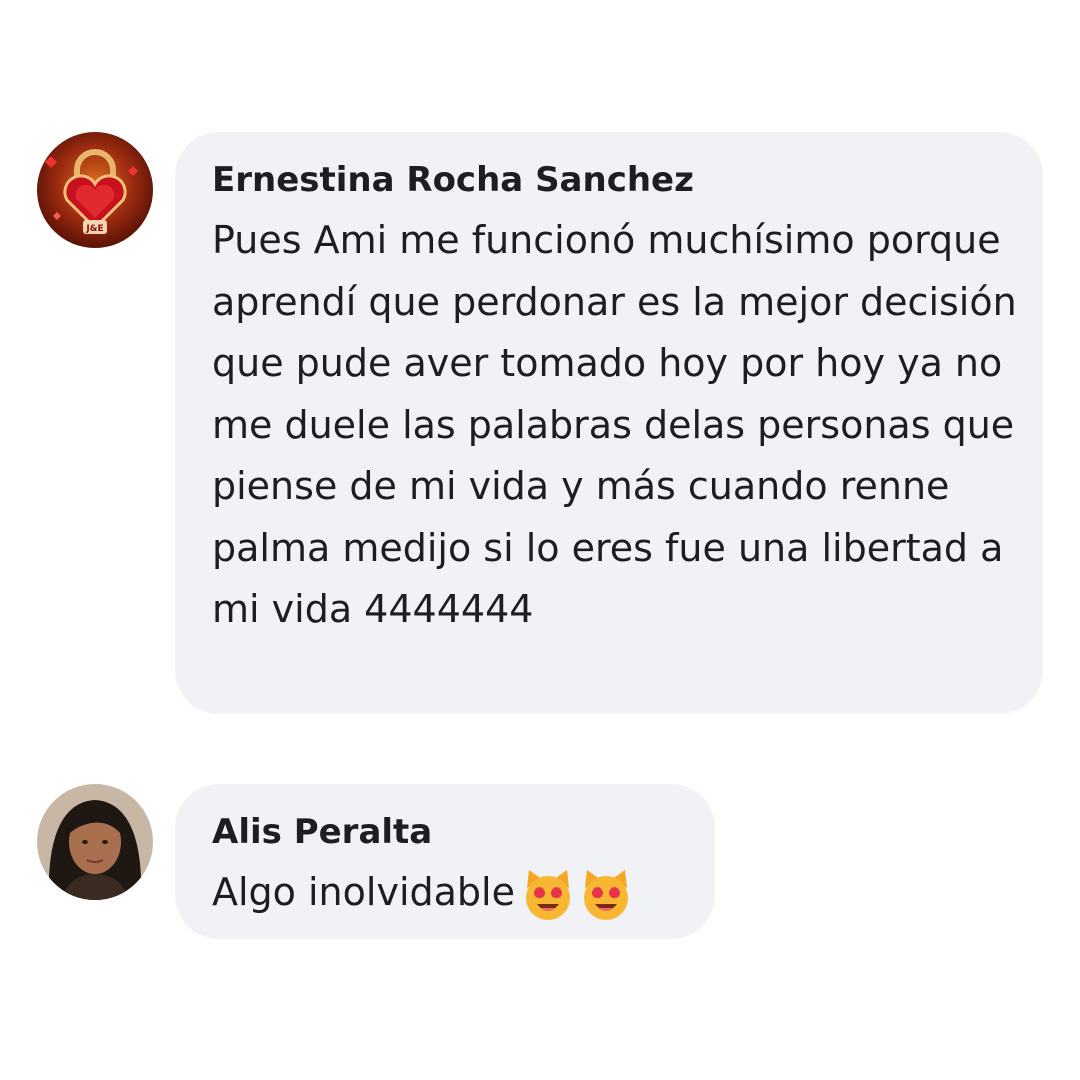 Image resolution: width=1080 pixels, height=1080 pixels. I want to click on comment-author: Alis Peralta, so click(448, 832).